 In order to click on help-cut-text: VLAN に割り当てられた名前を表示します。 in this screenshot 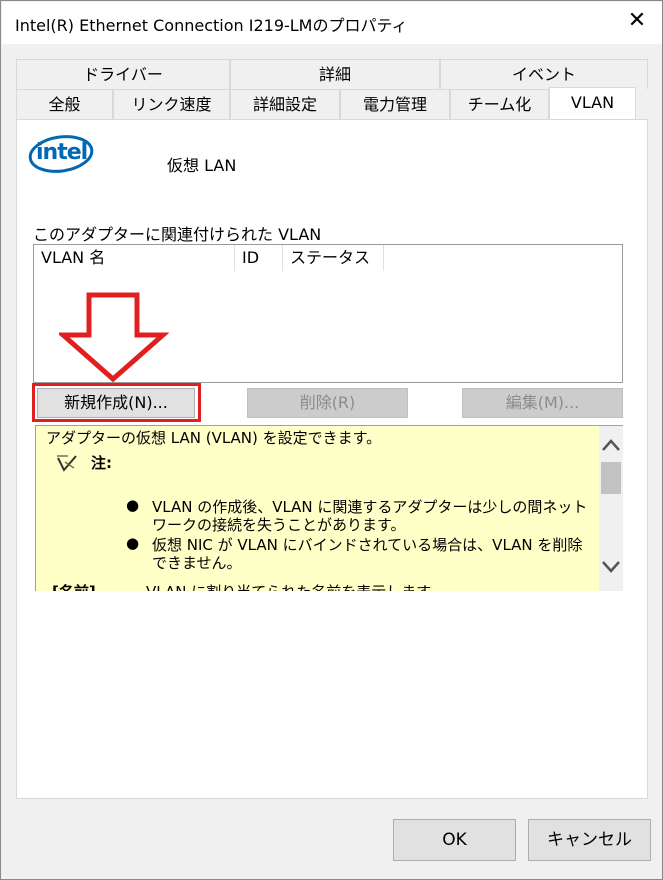, I will do `click(295, 586)`.